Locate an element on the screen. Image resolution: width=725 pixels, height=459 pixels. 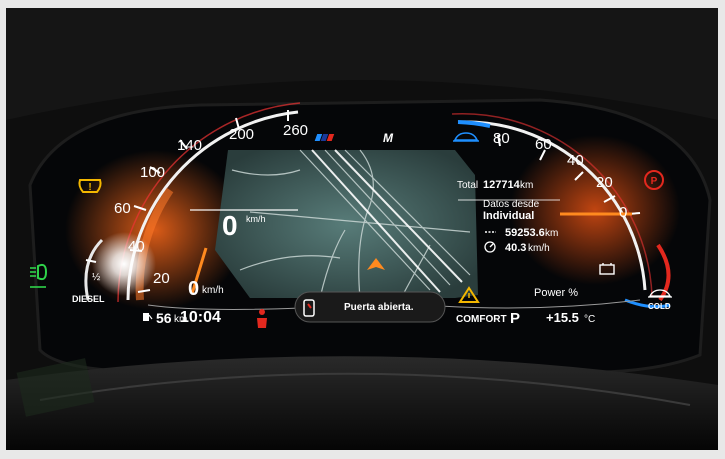
avg-speed-value: 40.3 is located at coordinates (516, 248).